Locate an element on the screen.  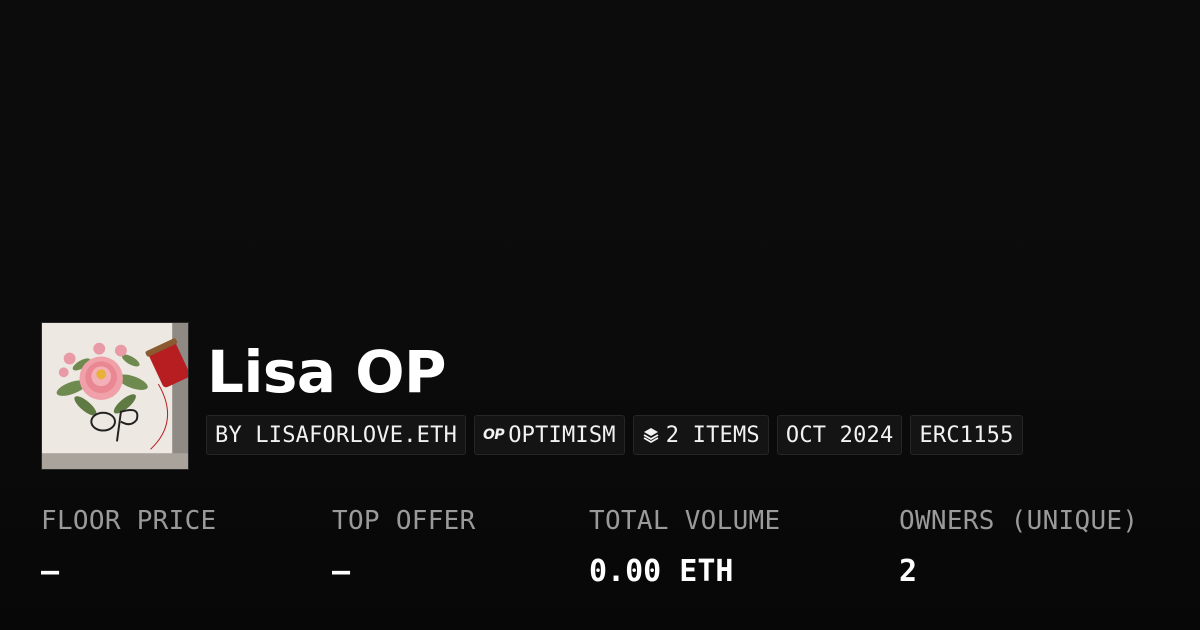
items-label: 2 ITEMS is located at coordinates (712, 435).